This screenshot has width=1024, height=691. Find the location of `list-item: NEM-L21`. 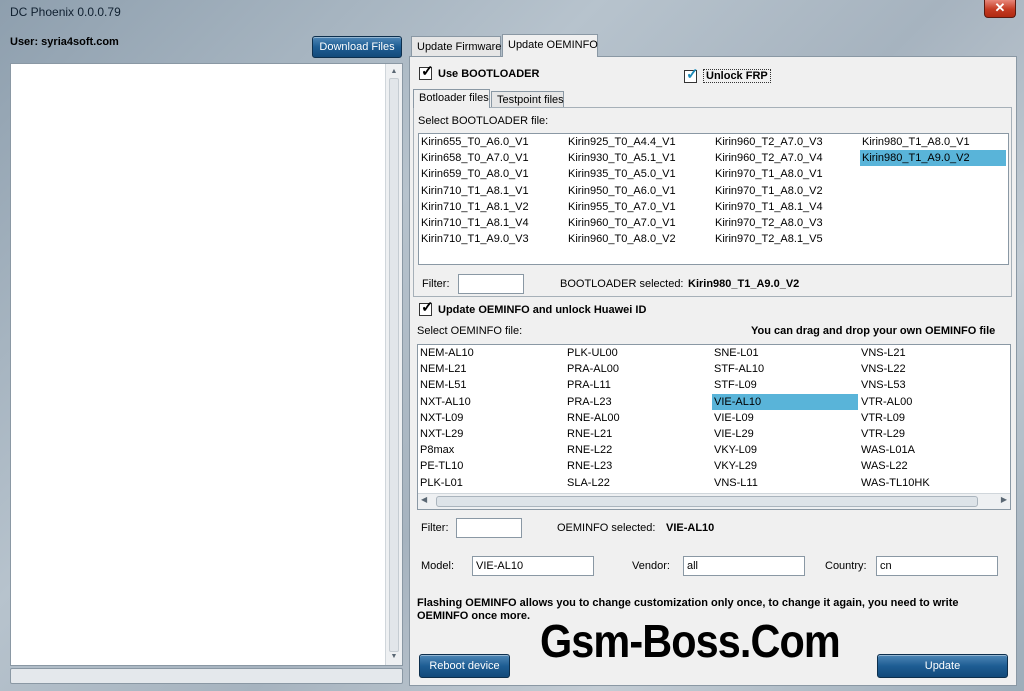

list-item: NEM-L21 is located at coordinates (491, 369).